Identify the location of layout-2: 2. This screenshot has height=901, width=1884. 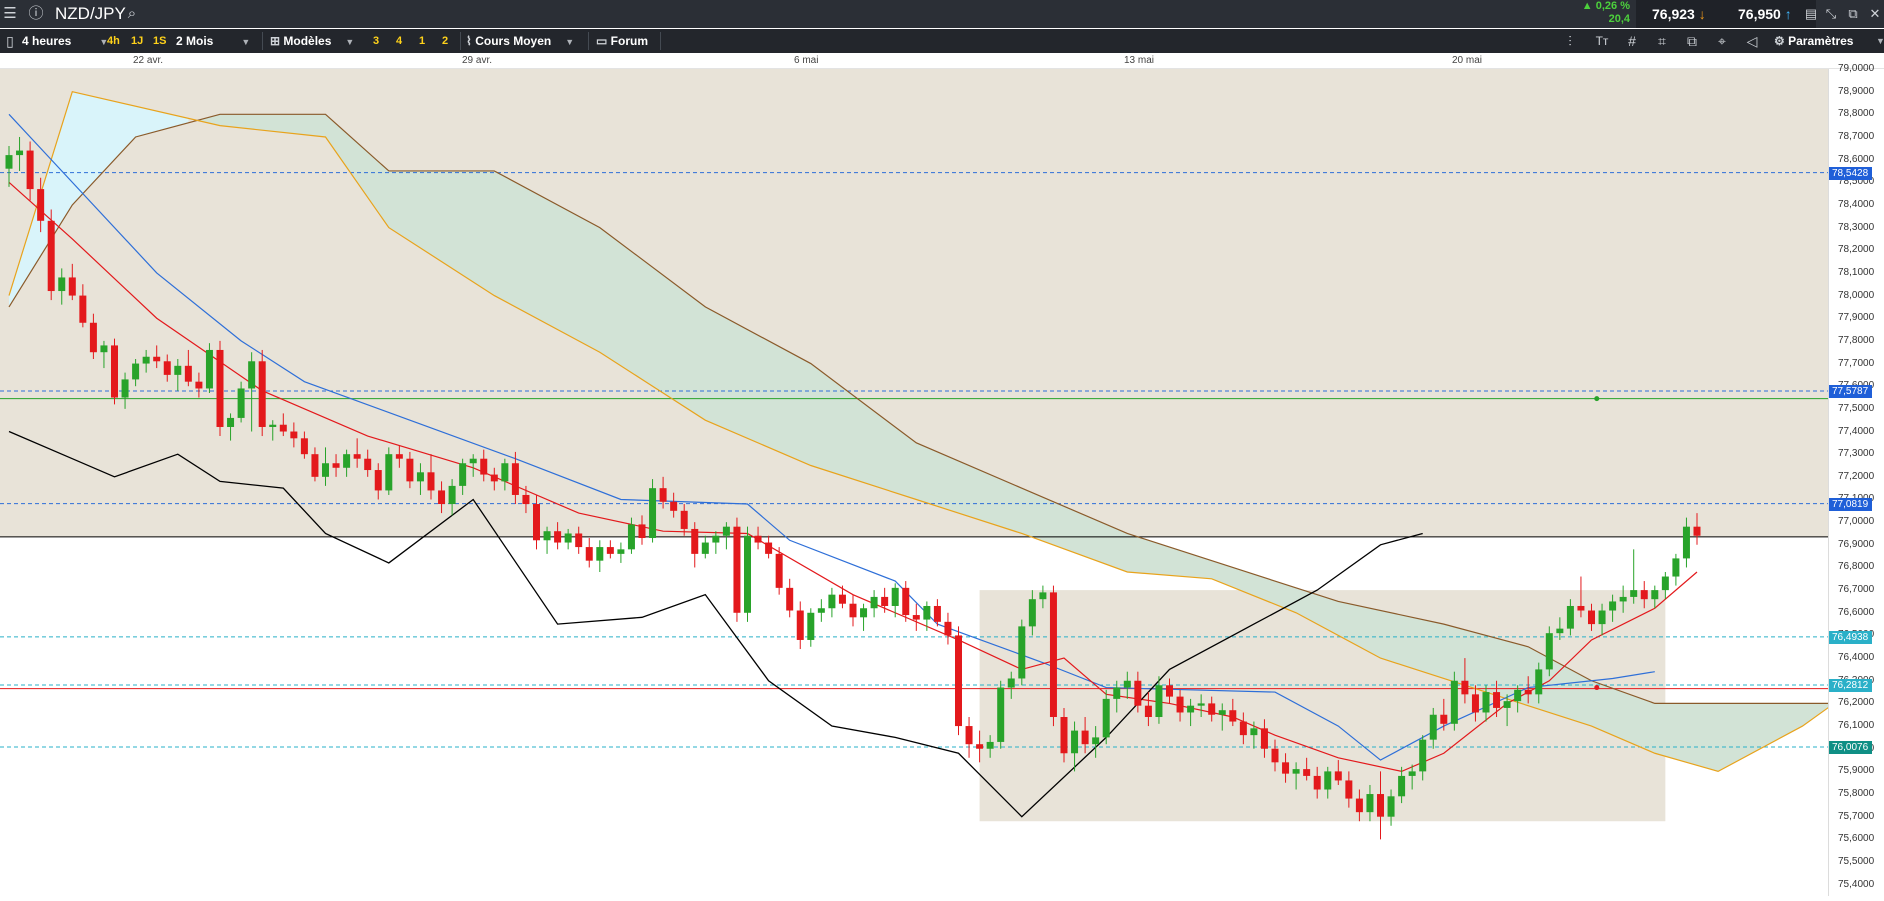
(445, 41).